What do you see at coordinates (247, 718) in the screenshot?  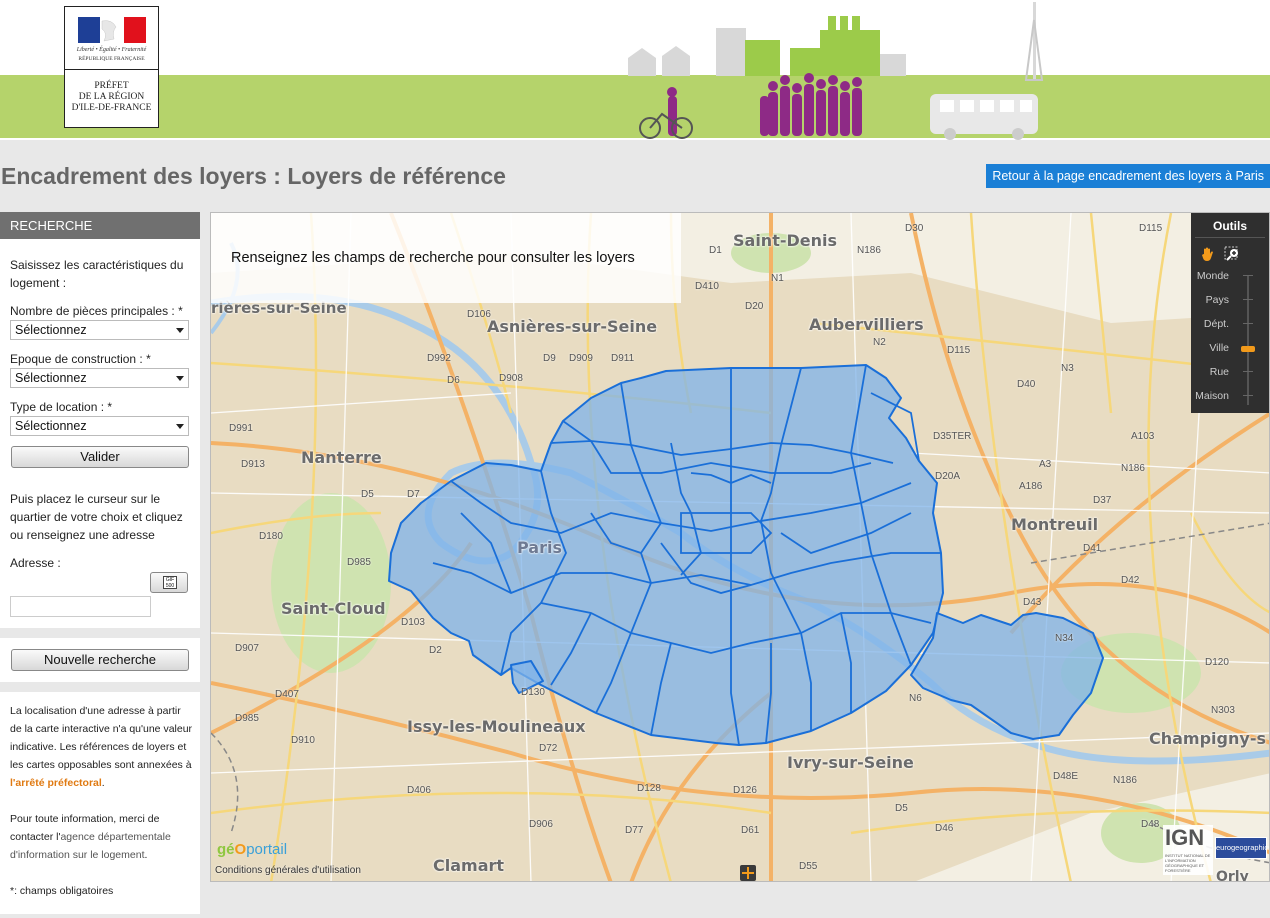 I see `road-label: D985` at bounding box center [247, 718].